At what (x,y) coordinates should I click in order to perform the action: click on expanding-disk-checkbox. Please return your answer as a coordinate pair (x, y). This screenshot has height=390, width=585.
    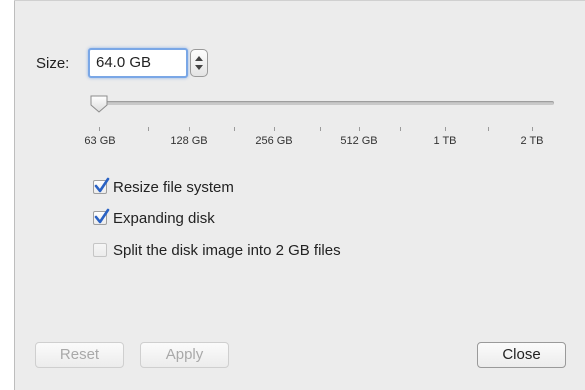
    Looking at the image, I should click on (101, 216).